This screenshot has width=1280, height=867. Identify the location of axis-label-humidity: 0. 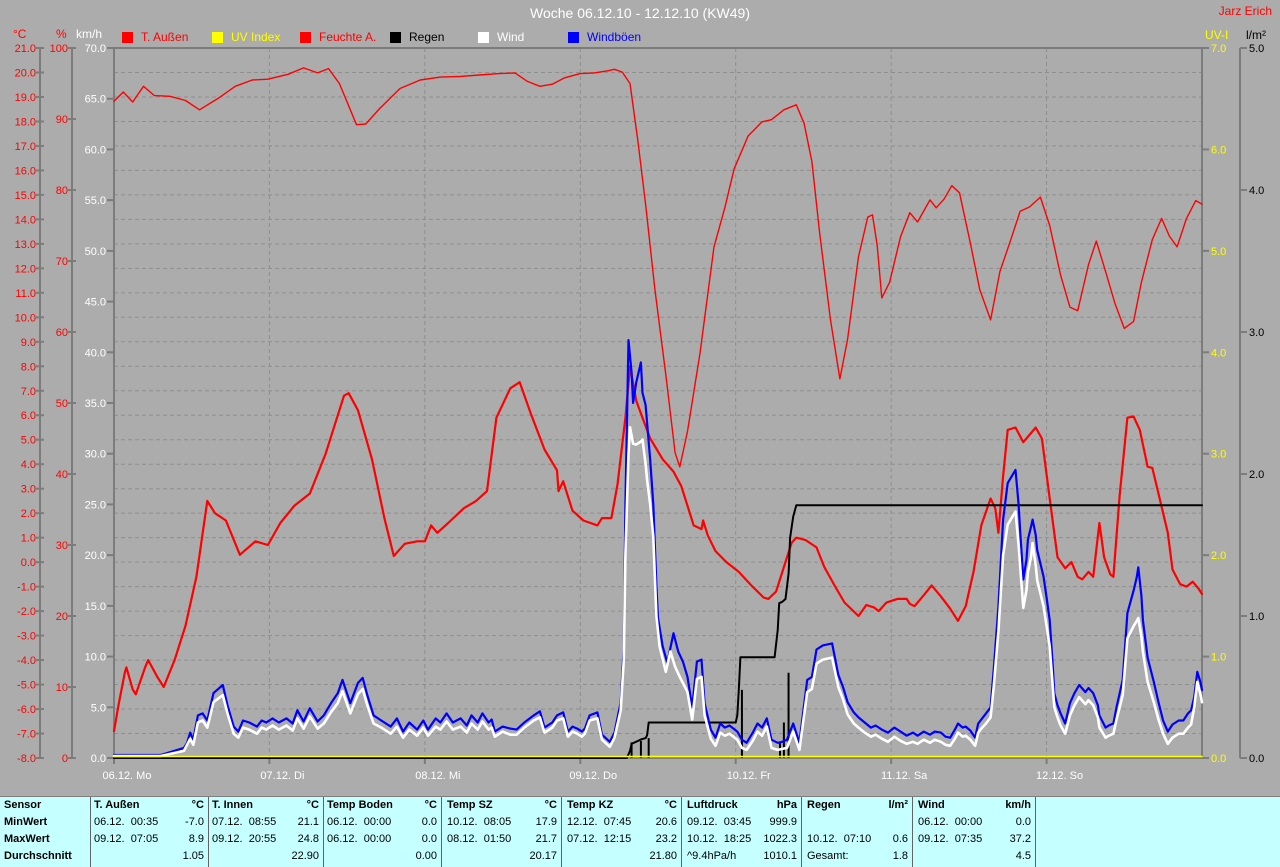
(65, 759).